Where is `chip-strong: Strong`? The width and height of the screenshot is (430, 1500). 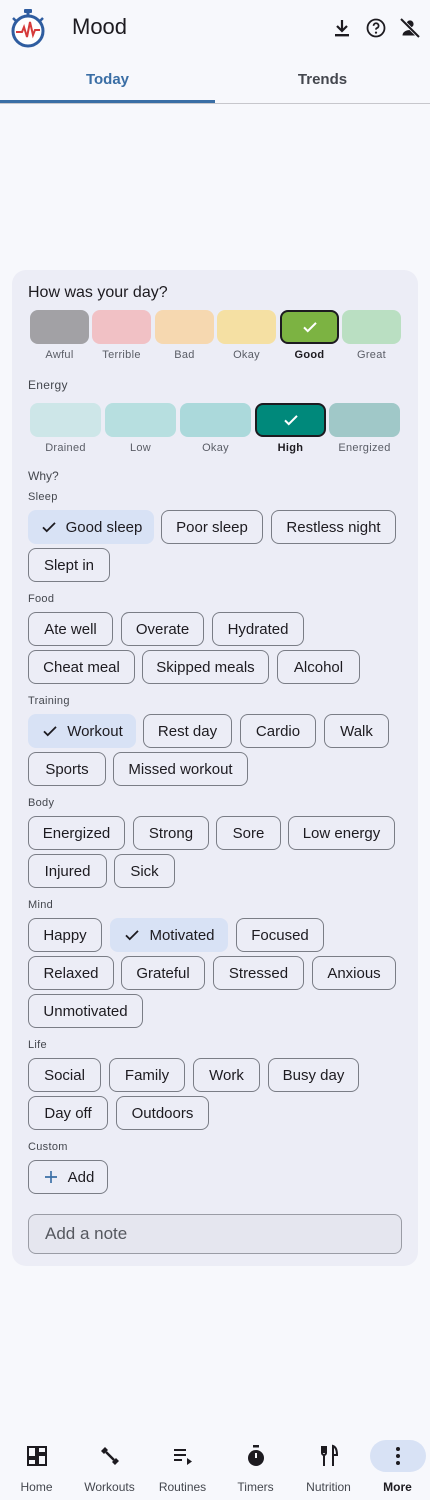
chip-strong: Strong is located at coordinates (171, 833).